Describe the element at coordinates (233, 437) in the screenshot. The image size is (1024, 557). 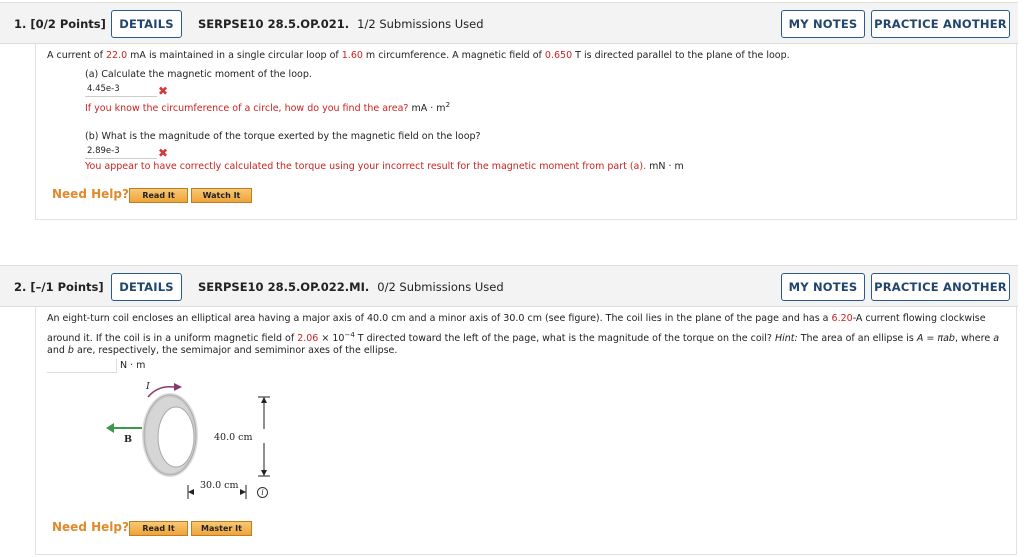
I see `major-axis-label: 40.0 cm` at that location.